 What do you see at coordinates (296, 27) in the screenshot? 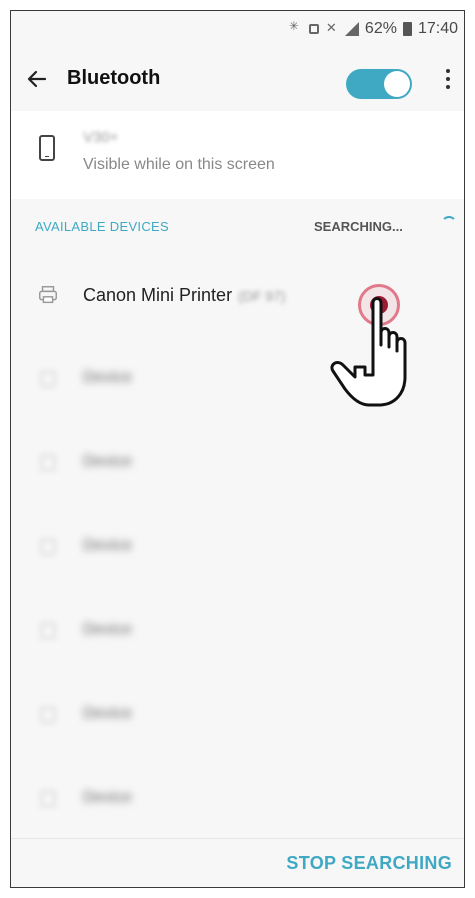
I see `bluetooth-icon` at bounding box center [296, 27].